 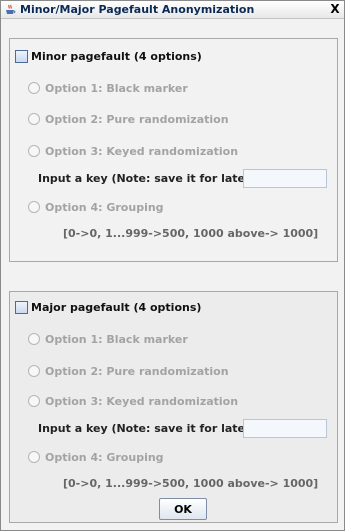 I want to click on minor-option3-label: Option 3: Keyed randomization, so click(x=142, y=151).